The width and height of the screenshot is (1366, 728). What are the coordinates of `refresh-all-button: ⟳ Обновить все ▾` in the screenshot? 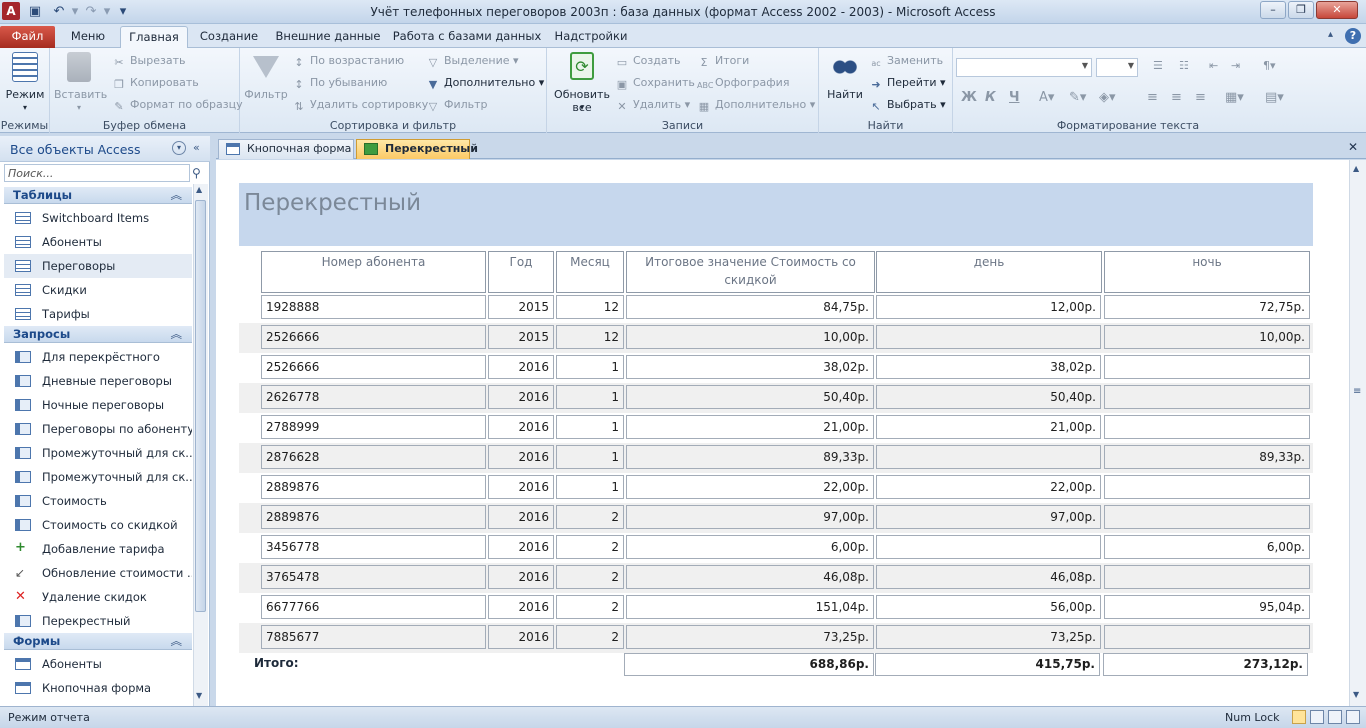 It's located at (582, 83).